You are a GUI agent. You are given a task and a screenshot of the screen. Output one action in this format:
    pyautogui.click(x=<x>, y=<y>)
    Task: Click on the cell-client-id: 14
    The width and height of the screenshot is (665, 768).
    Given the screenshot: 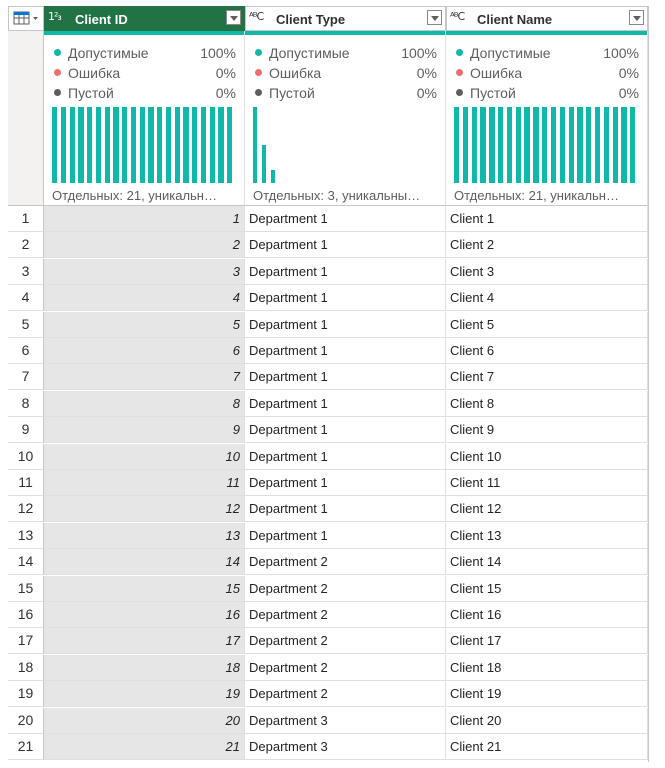 What is the action you would take?
    pyautogui.click(x=144, y=562)
    